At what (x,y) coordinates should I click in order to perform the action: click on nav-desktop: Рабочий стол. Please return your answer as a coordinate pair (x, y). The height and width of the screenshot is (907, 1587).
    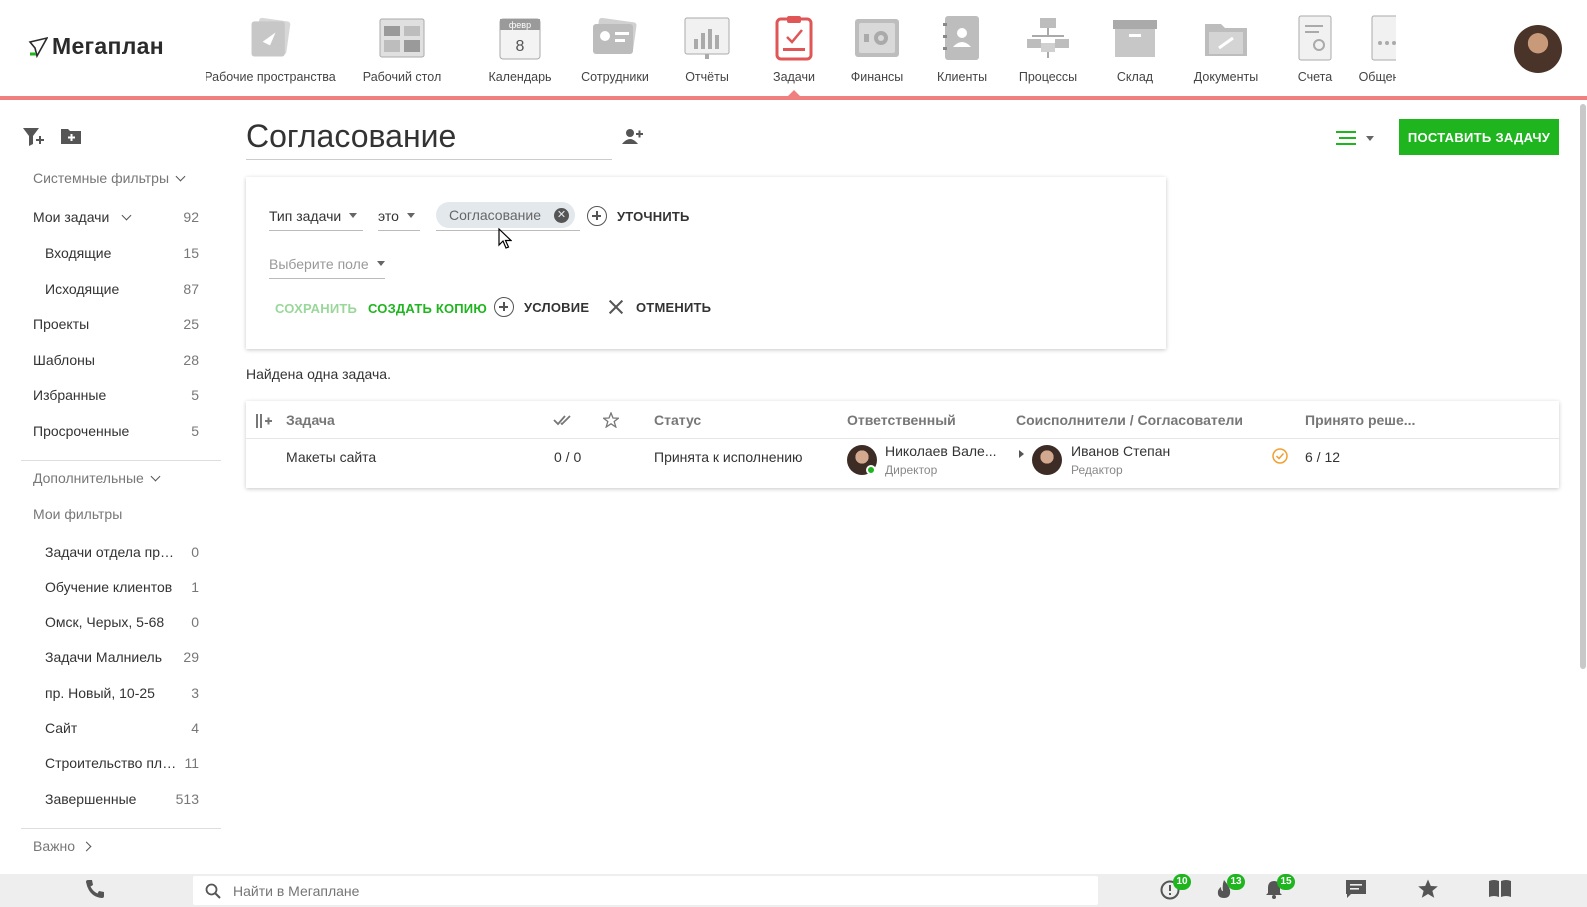
    Looking at the image, I should click on (402, 48).